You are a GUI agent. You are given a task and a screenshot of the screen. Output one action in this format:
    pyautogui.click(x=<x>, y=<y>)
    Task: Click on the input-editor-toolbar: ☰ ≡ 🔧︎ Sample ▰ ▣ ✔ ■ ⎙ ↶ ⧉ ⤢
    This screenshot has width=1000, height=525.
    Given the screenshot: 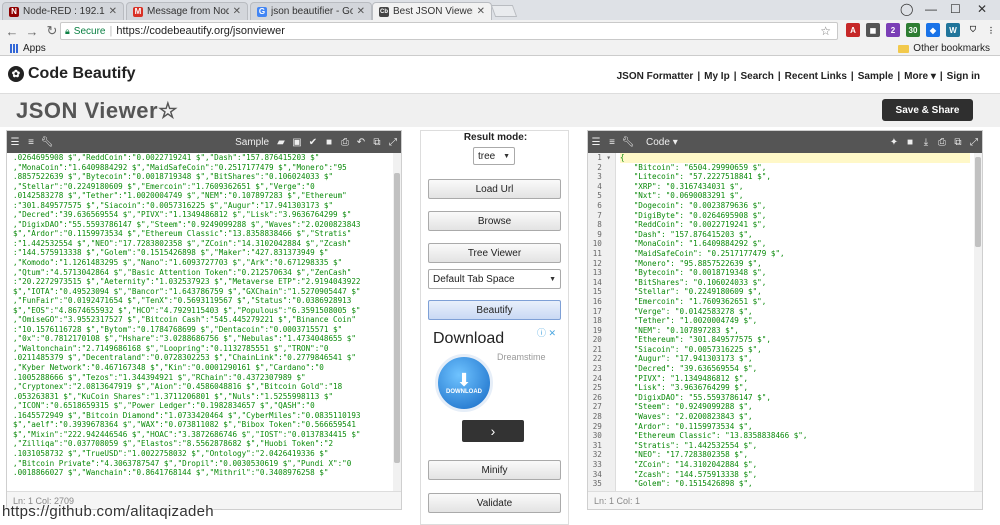 What is the action you would take?
    pyautogui.click(x=204, y=142)
    